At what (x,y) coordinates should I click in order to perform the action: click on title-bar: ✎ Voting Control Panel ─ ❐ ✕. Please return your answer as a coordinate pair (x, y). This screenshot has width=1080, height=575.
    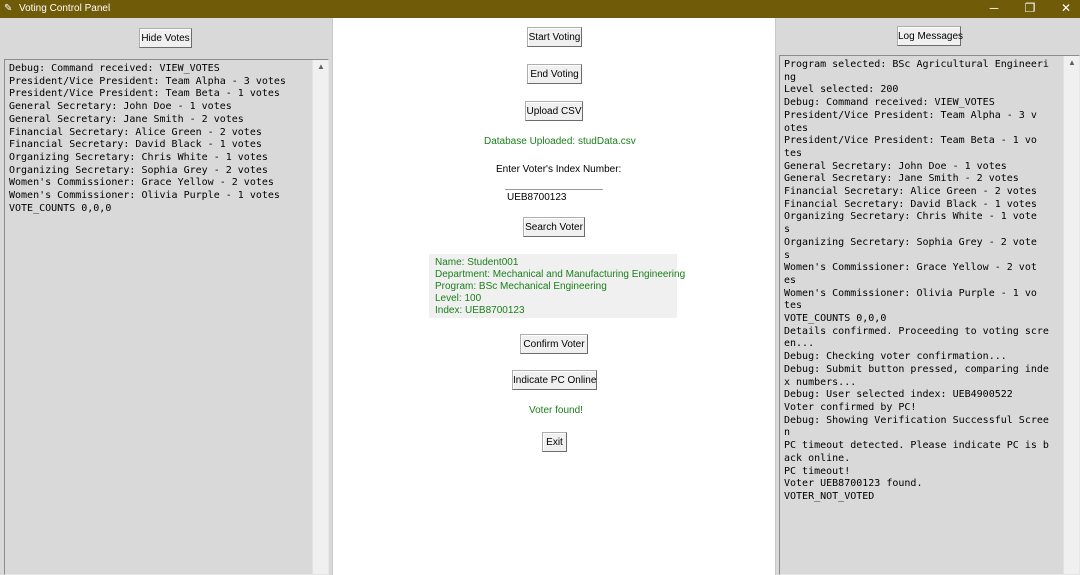
    Looking at the image, I should click on (540, 9).